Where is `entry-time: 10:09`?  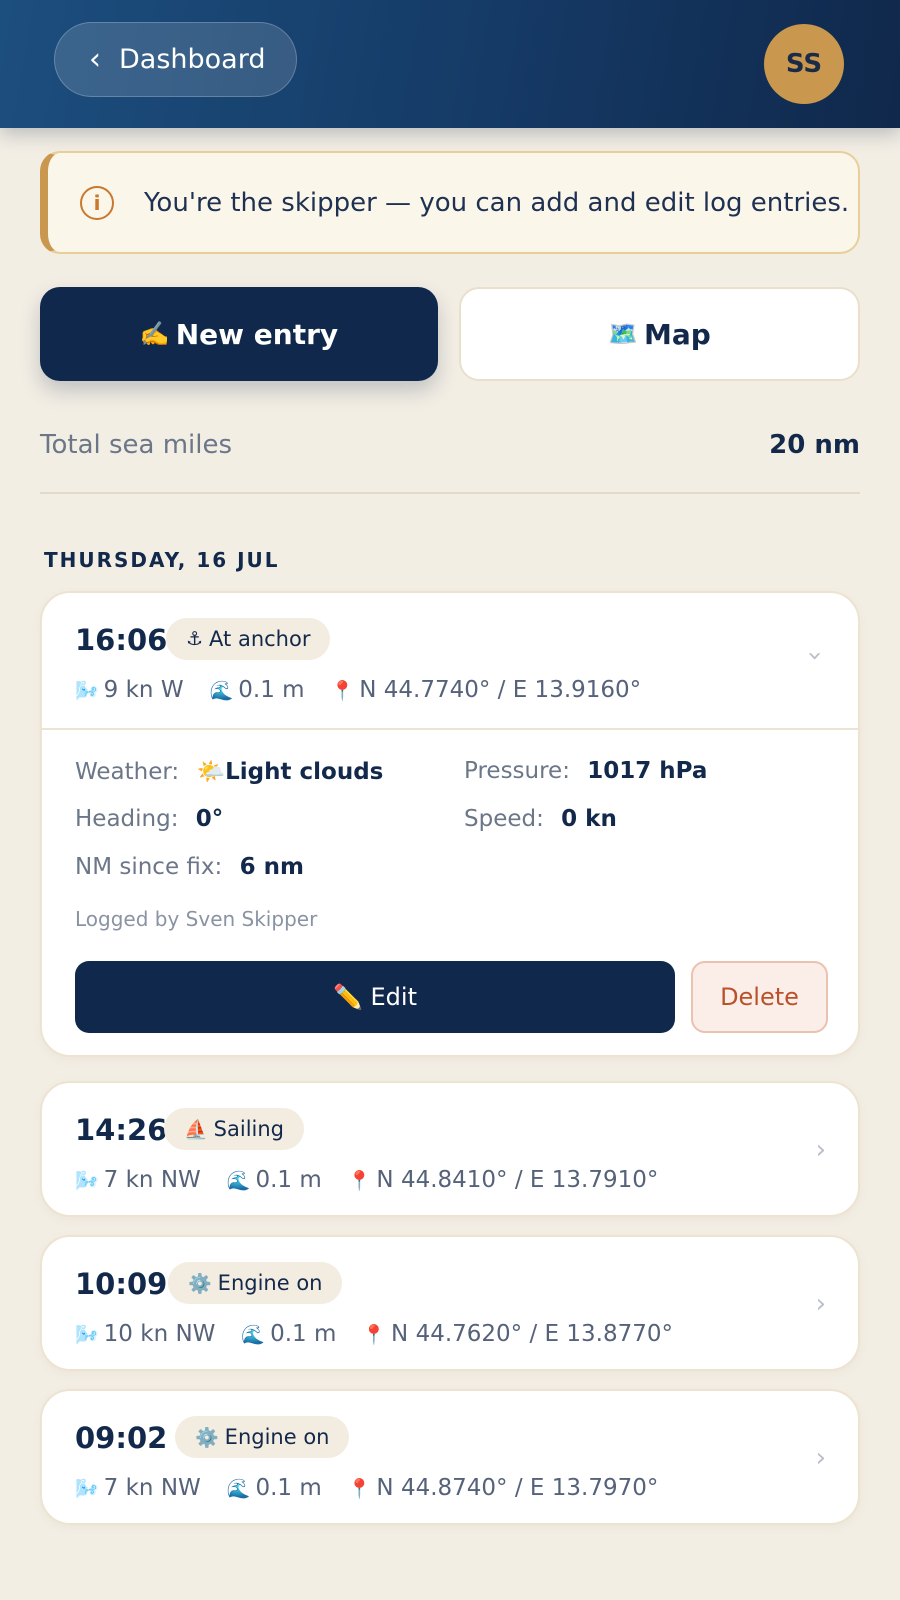 entry-time: 10:09 is located at coordinates (121, 1284).